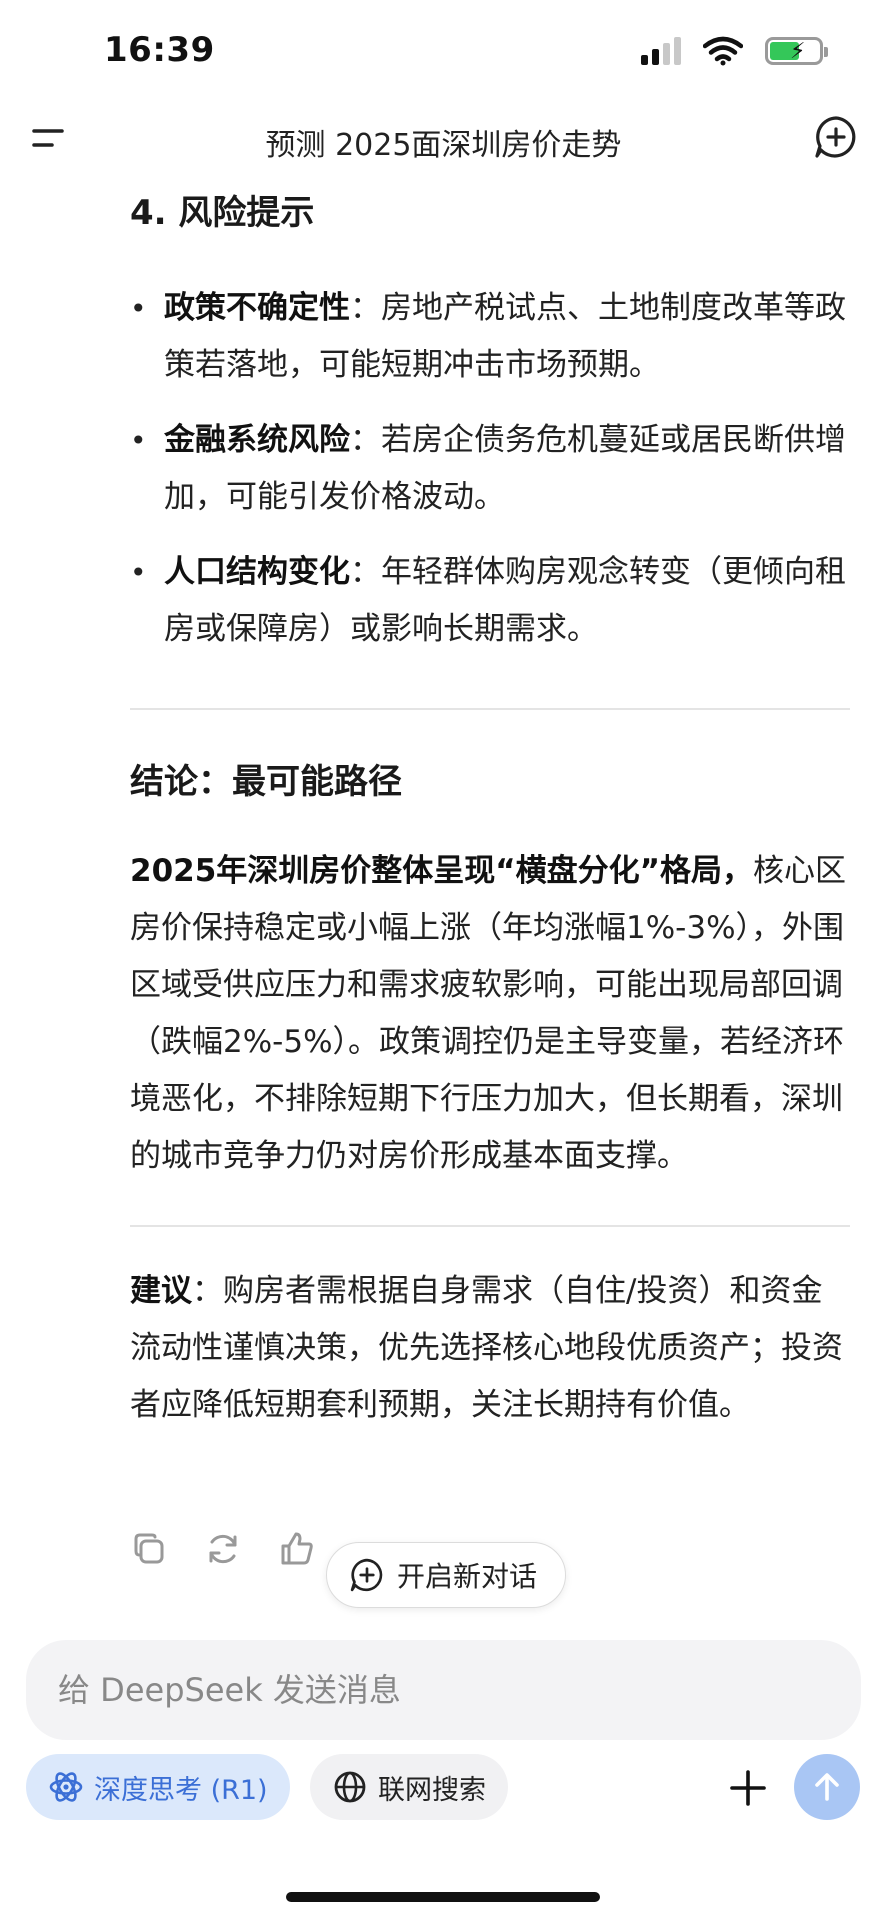 This screenshot has height=1920, width=887. What do you see at coordinates (443, 145) in the screenshot?
I see `page-title: 预测 2025面深圳房价走势` at bounding box center [443, 145].